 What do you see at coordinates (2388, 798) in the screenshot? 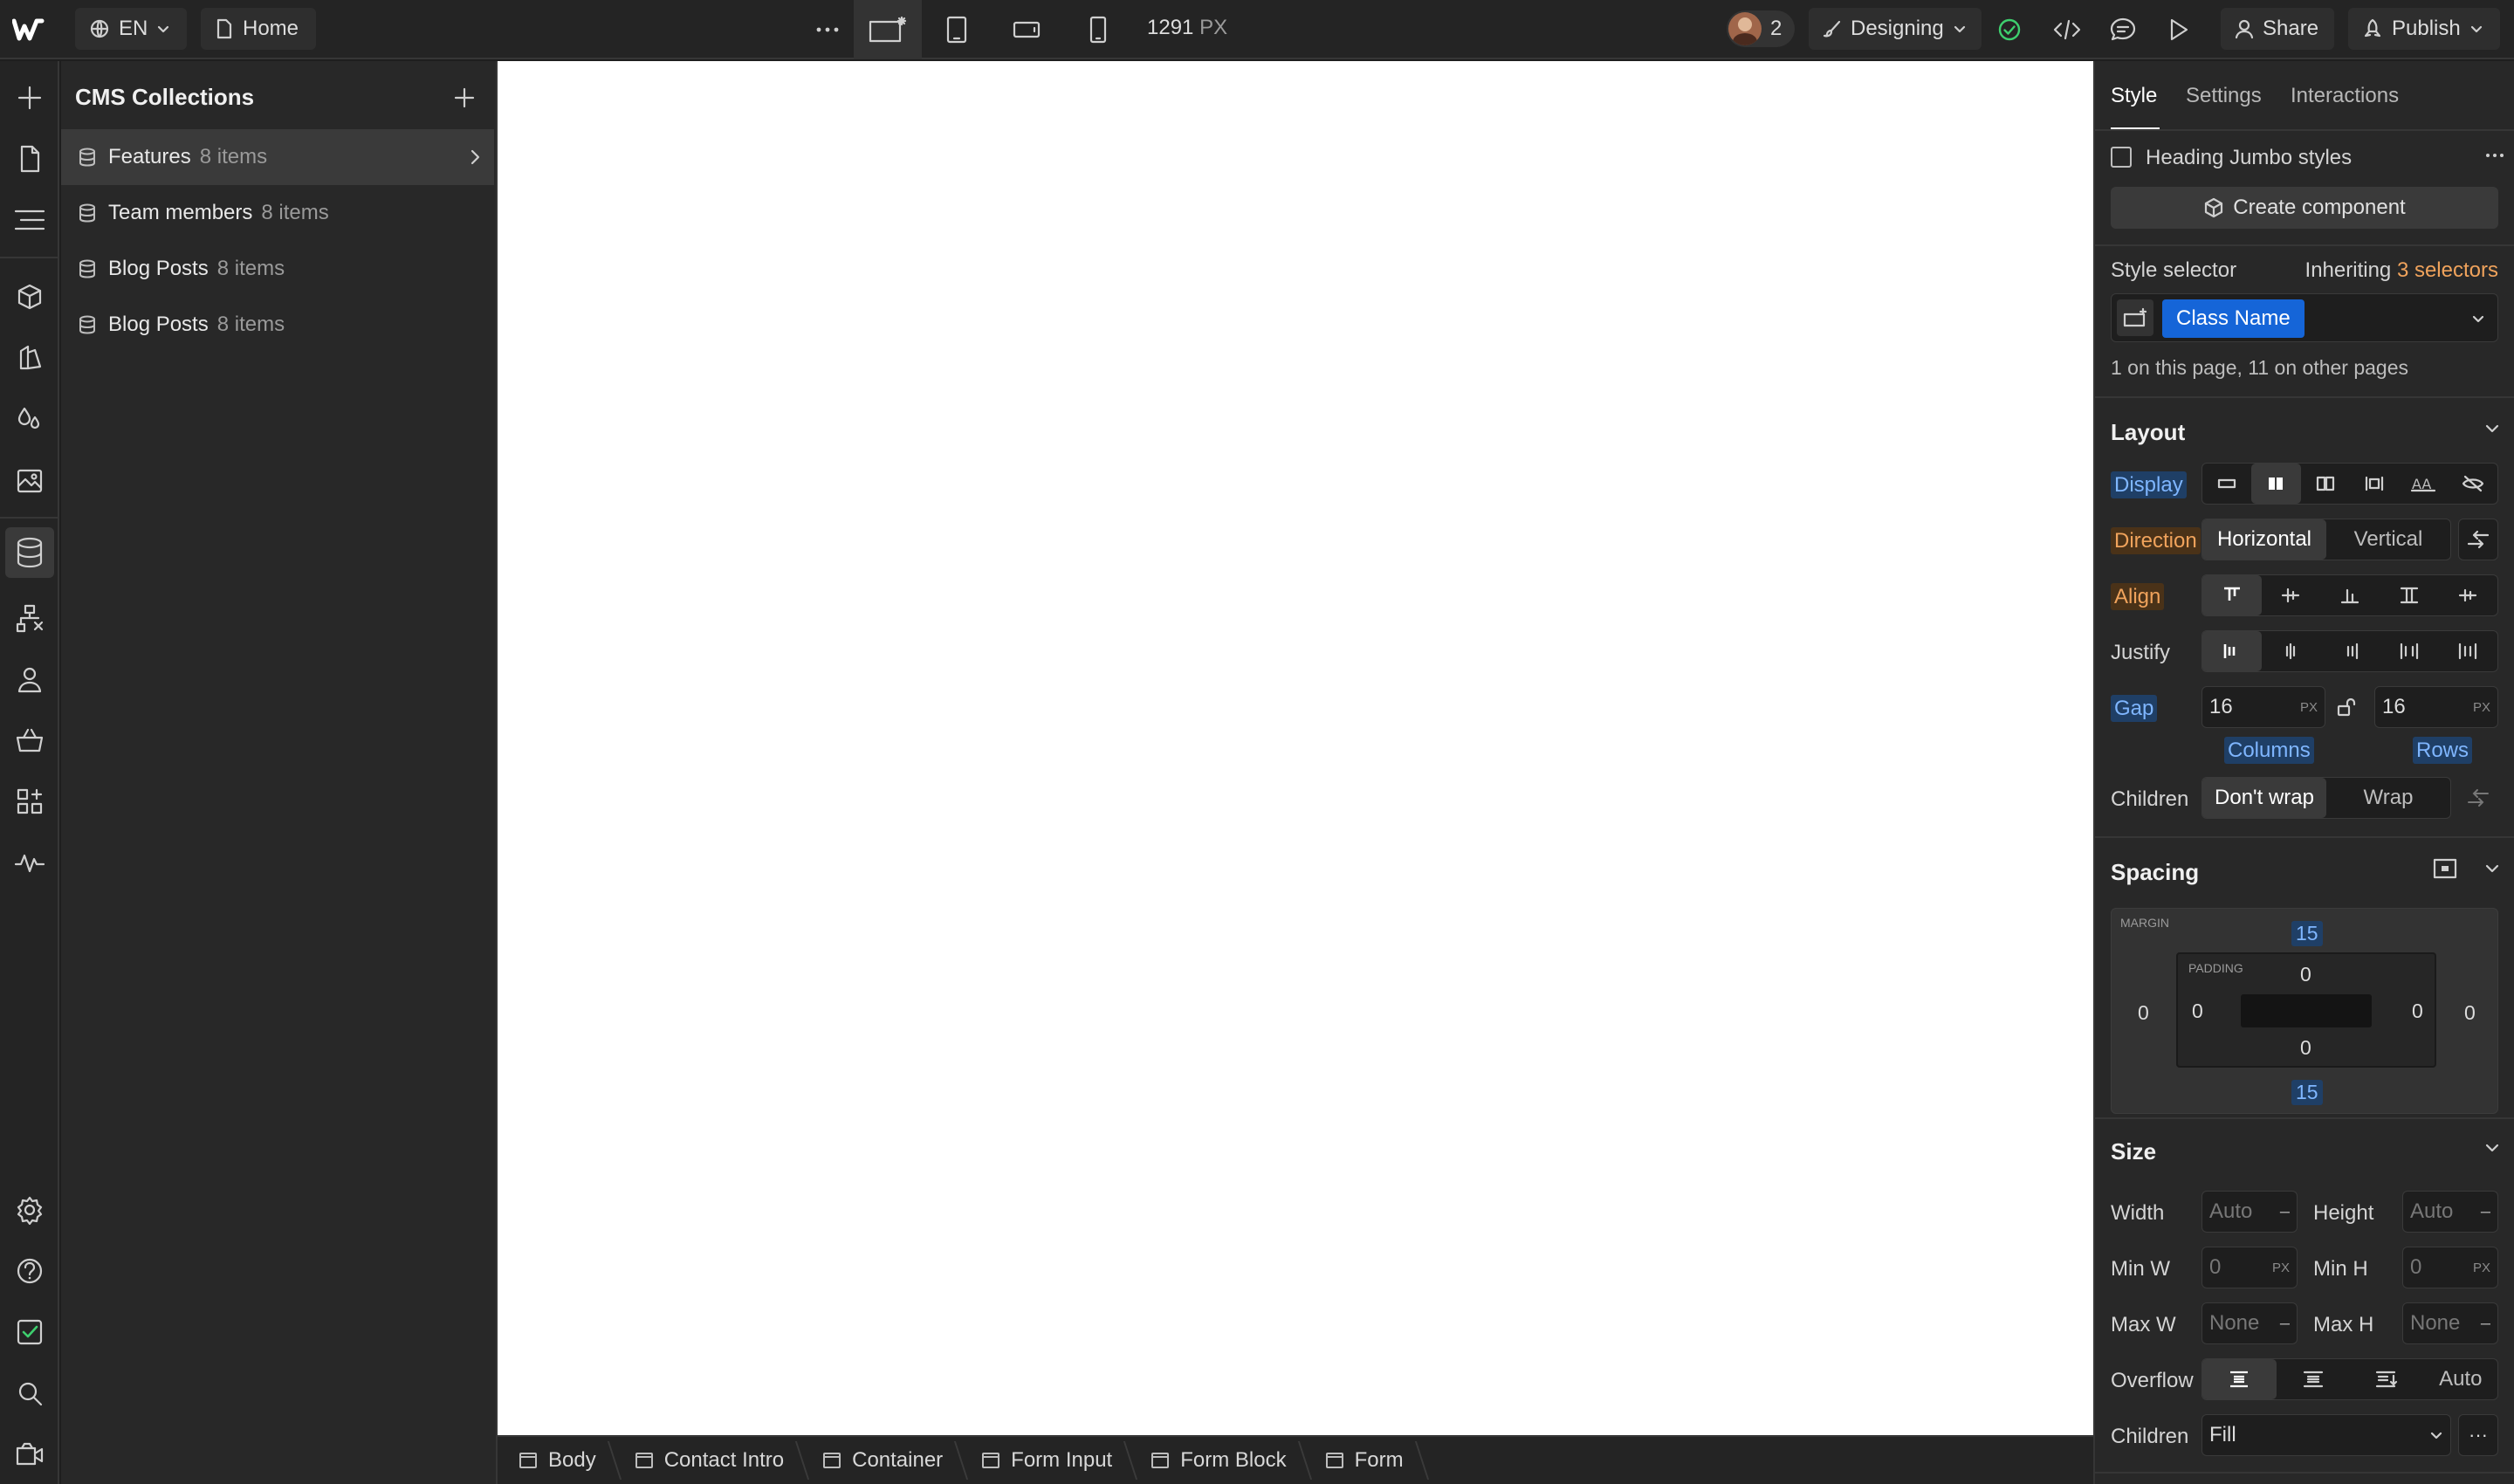
I see `wrap-option: Wrap` at bounding box center [2388, 798].